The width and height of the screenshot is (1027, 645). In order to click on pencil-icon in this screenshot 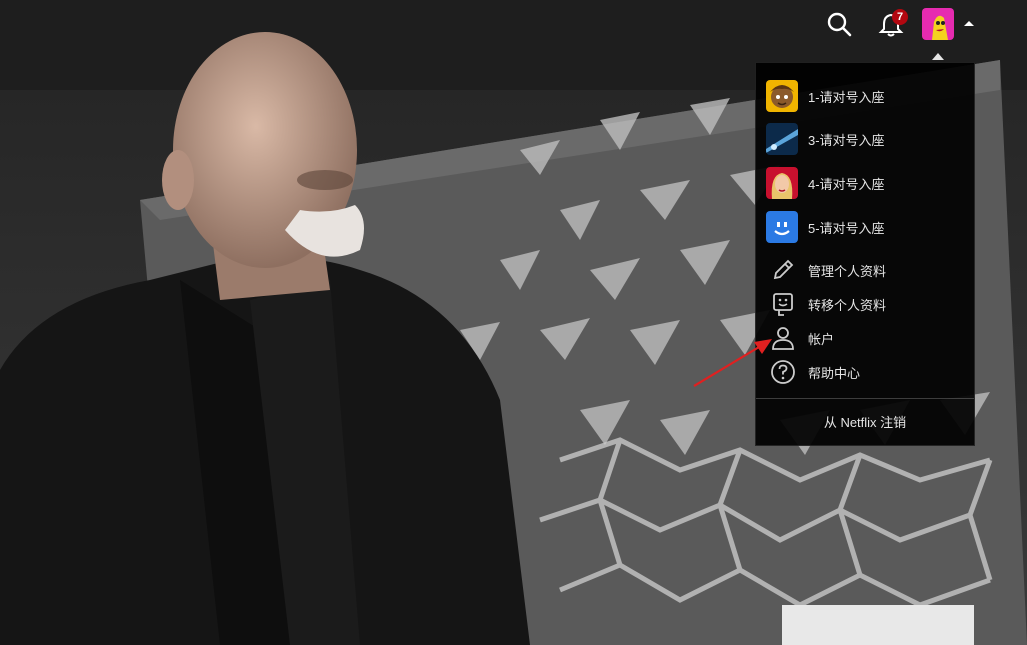, I will do `click(783, 270)`.